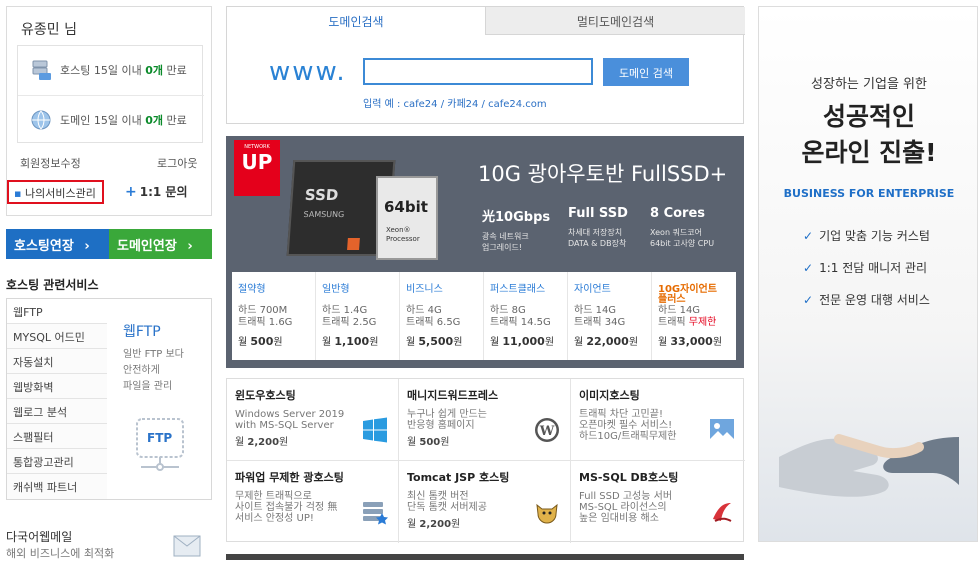  Describe the element at coordinates (603, 174) in the screenshot. I see `banner-title: 10G 광아우토반 FullSSD+` at that location.